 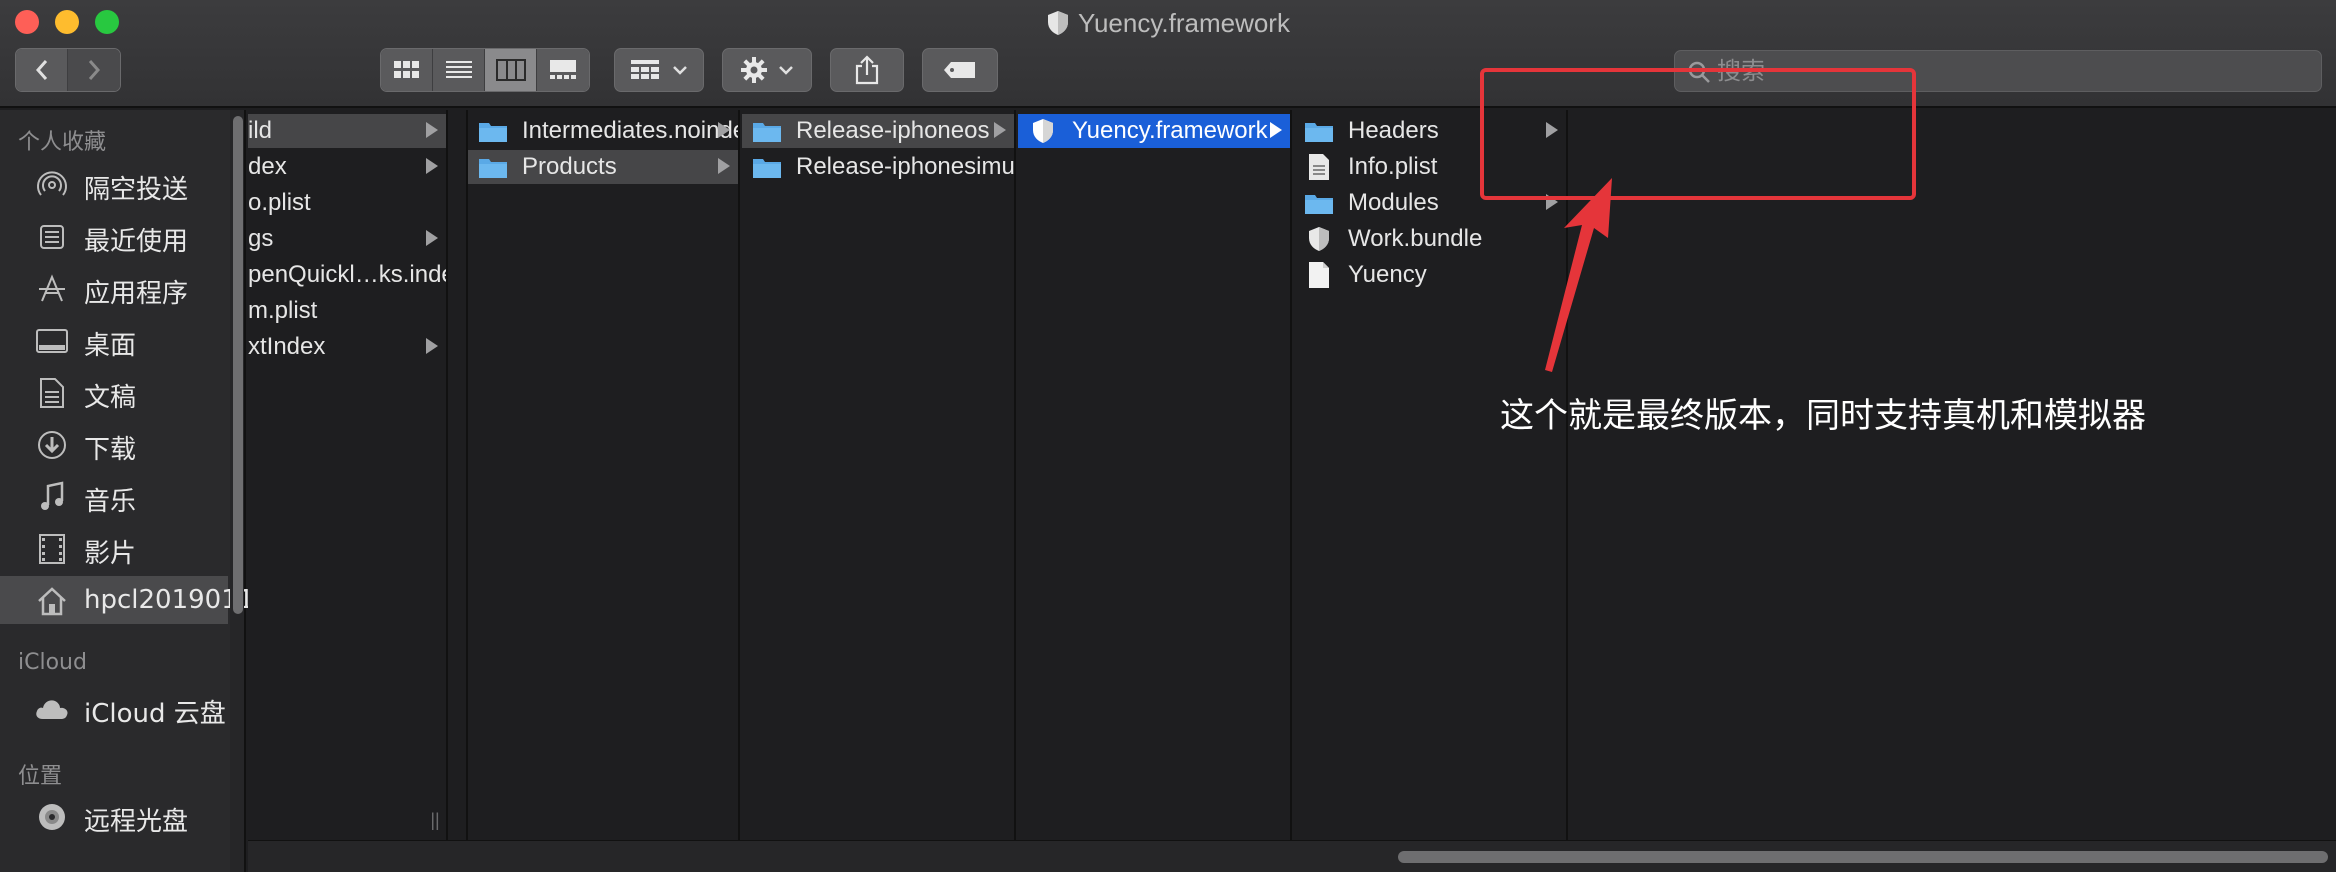 What do you see at coordinates (136, 190) in the screenshot?
I see `sidebar-item-label: 隔空投送` at bounding box center [136, 190].